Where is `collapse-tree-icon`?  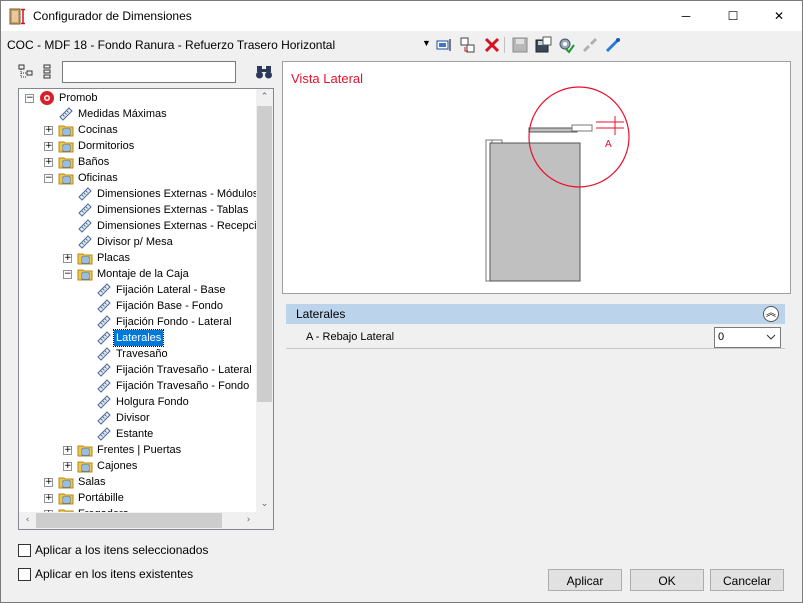
collapse-tree-icon is located at coordinates (26, 72).